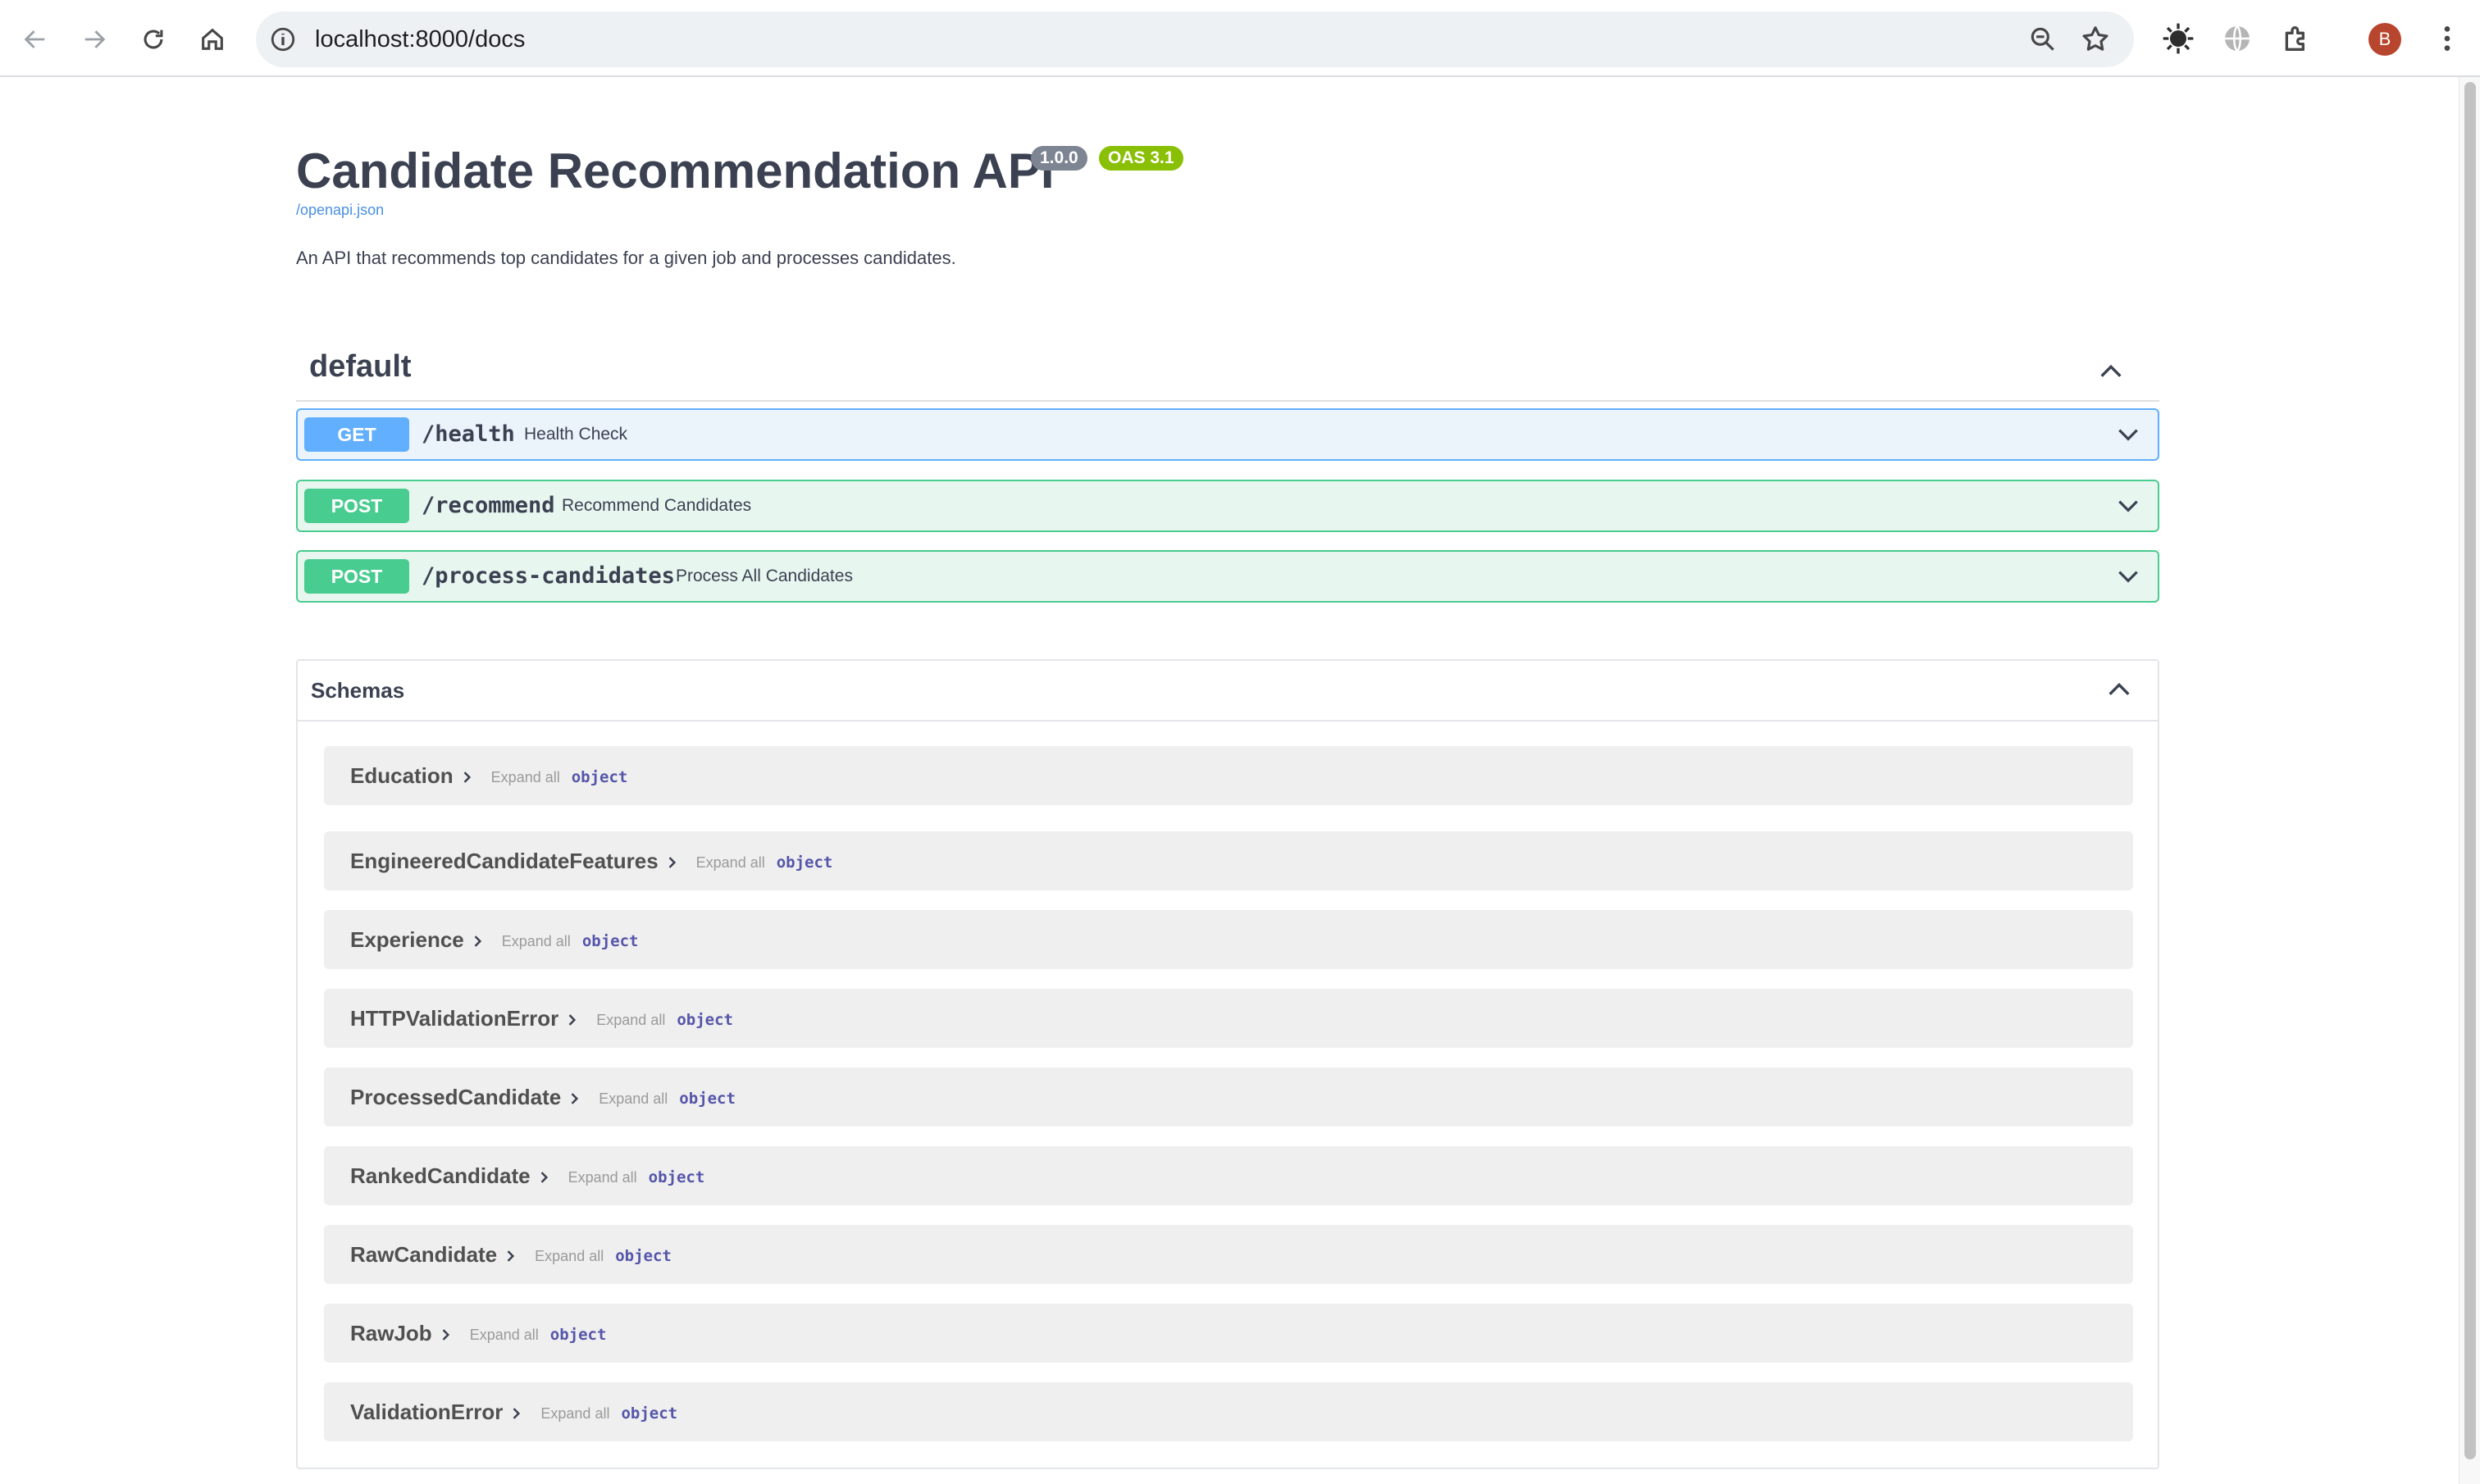  What do you see at coordinates (468, 434) in the screenshot?
I see `operation-path: /health` at bounding box center [468, 434].